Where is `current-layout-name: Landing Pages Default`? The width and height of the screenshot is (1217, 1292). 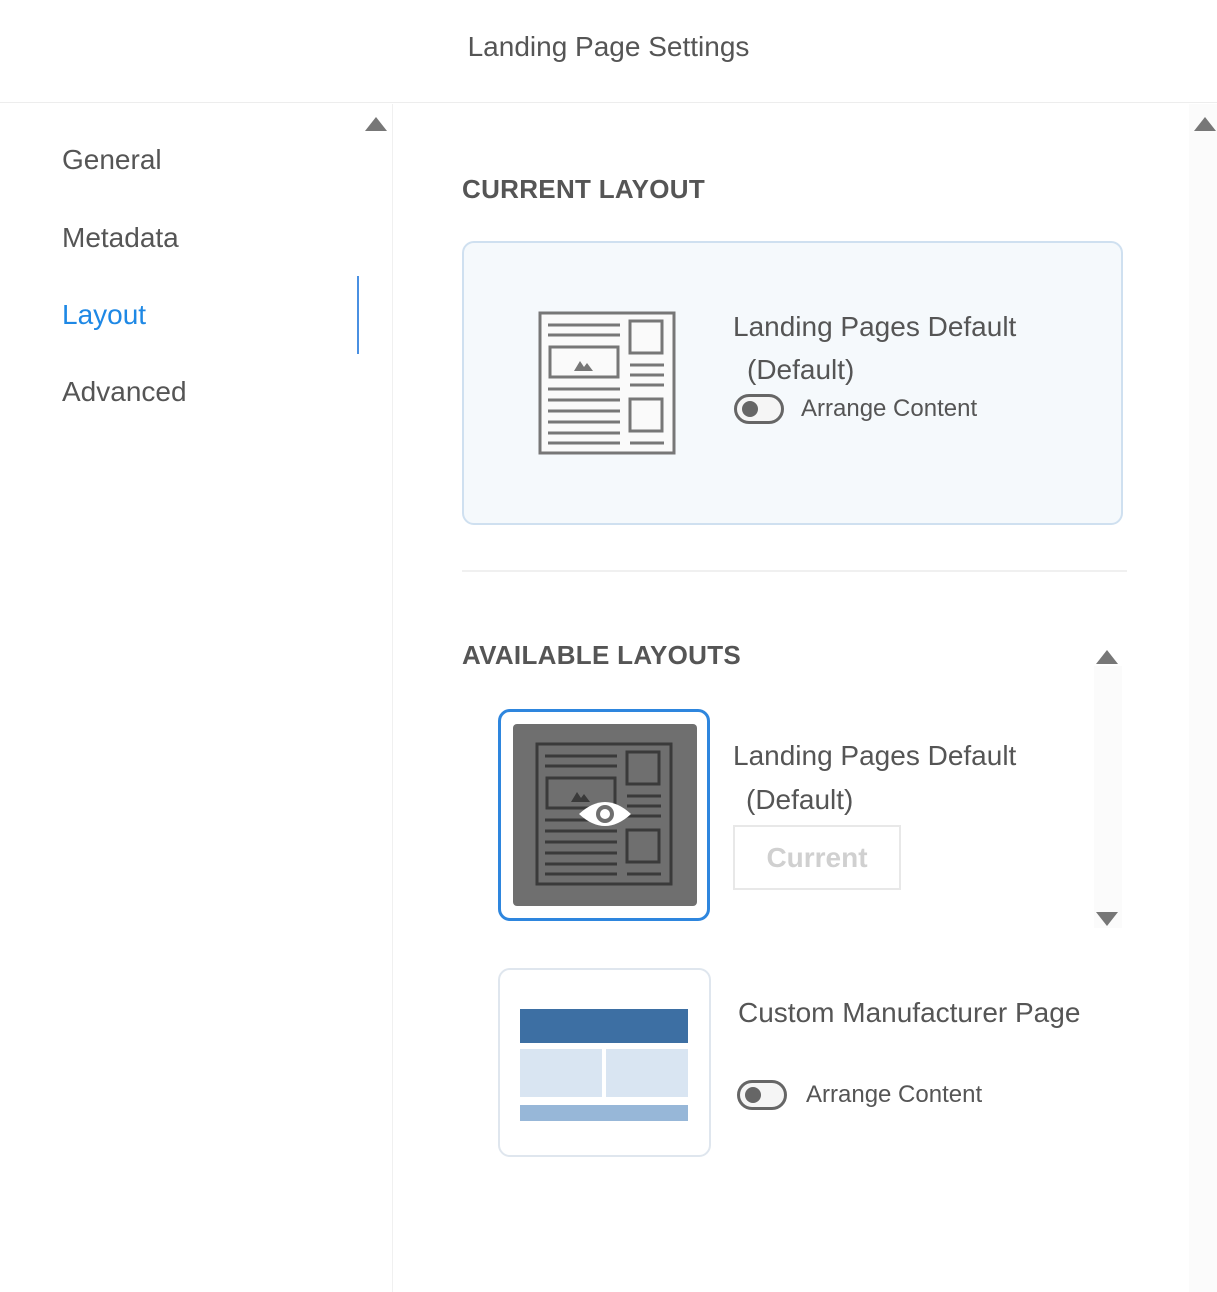
current-layout-name: Landing Pages Default is located at coordinates (875, 326).